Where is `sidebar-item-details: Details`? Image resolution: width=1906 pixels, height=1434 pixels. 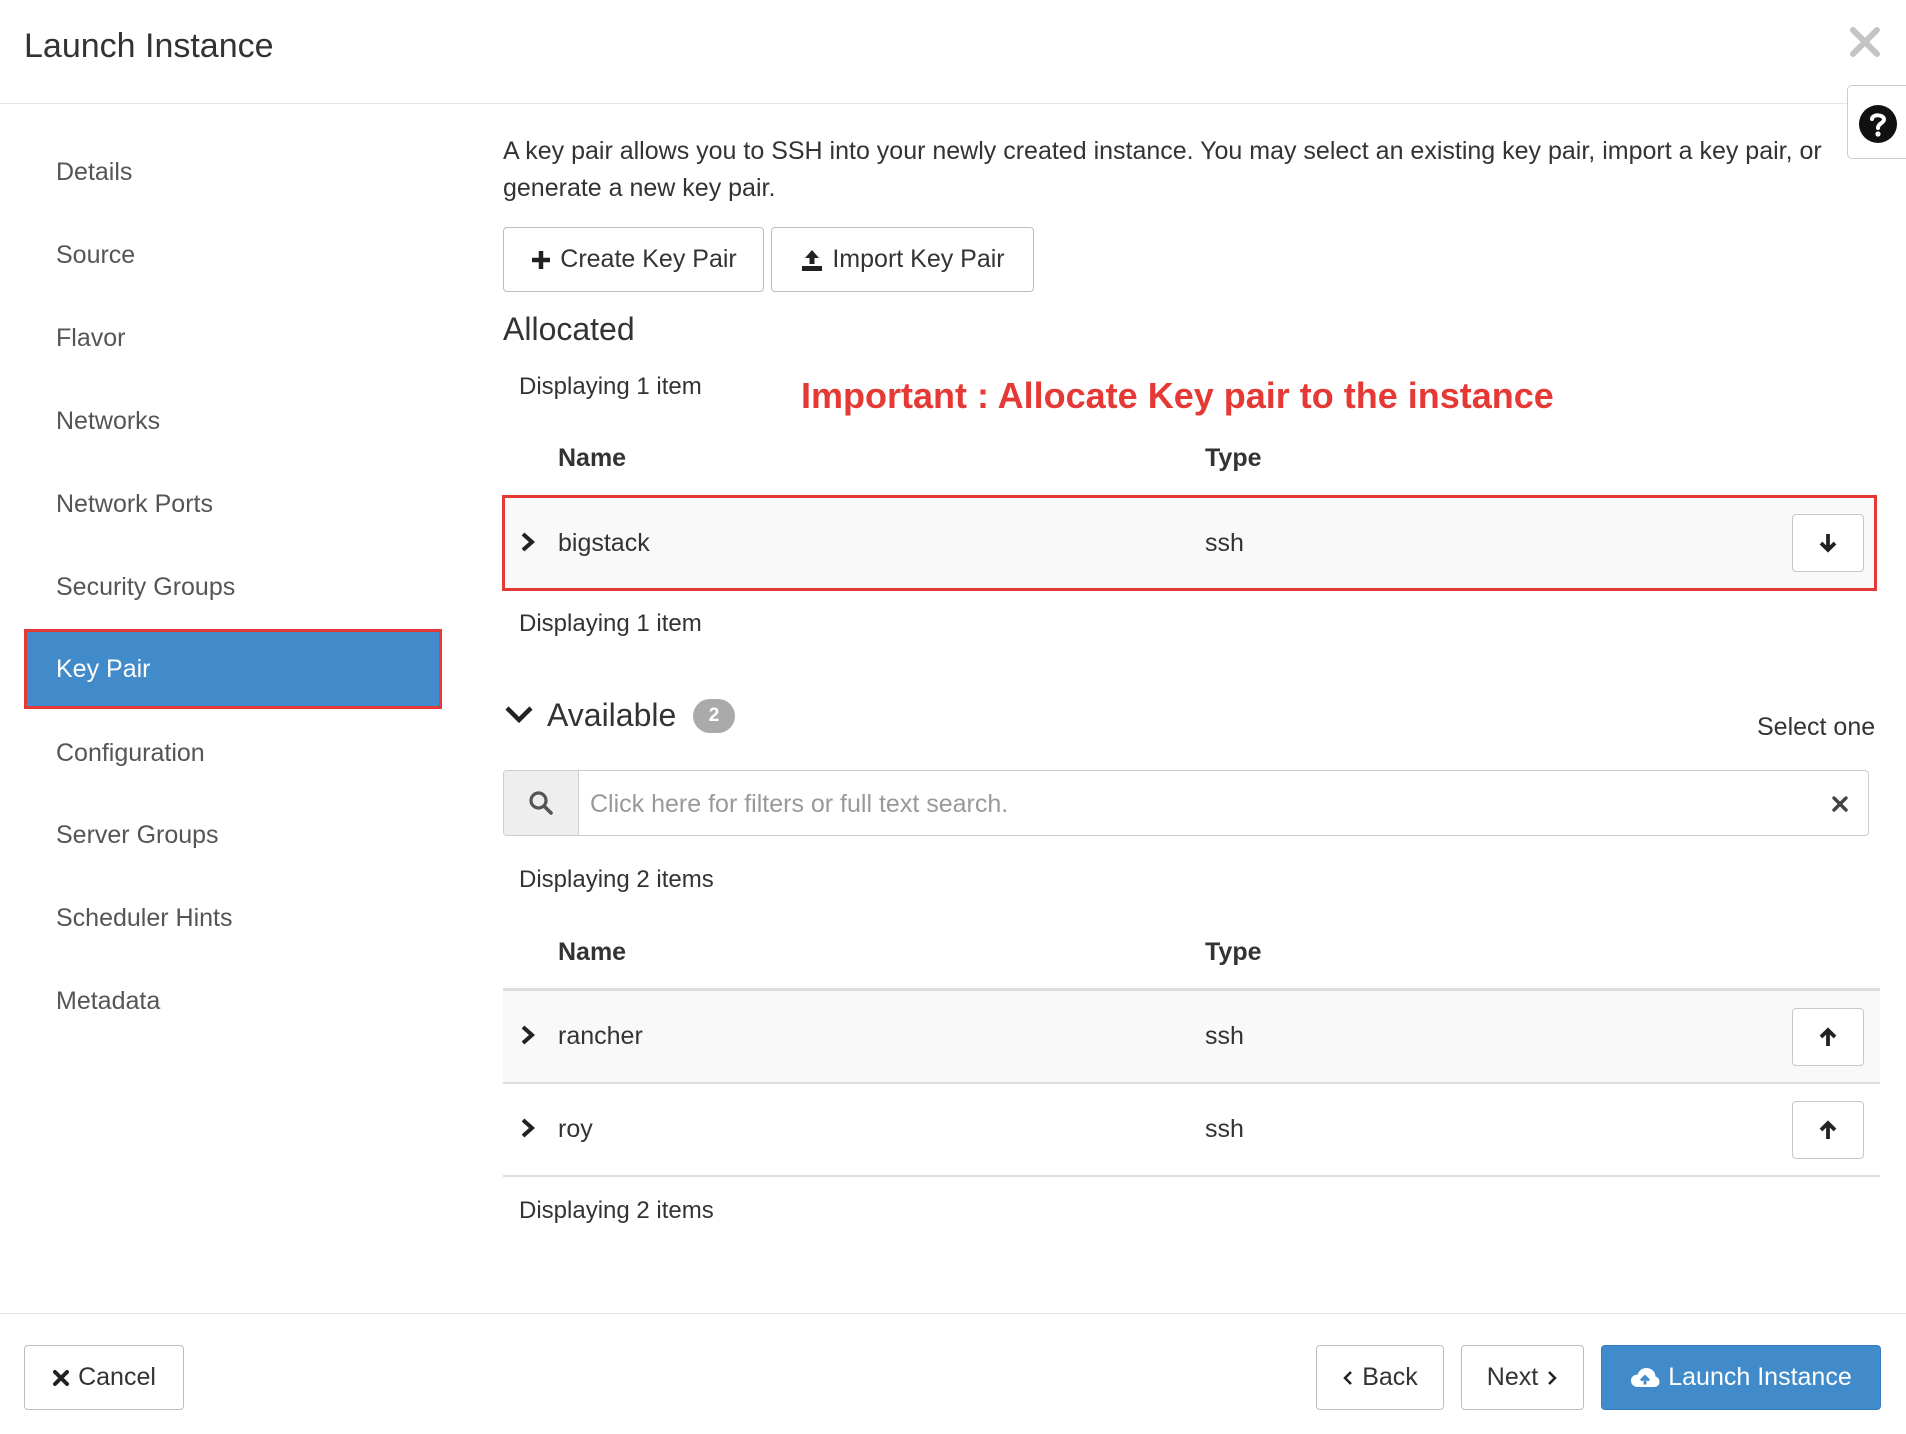 sidebar-item-details: Details is located at coordinates (94, 172).